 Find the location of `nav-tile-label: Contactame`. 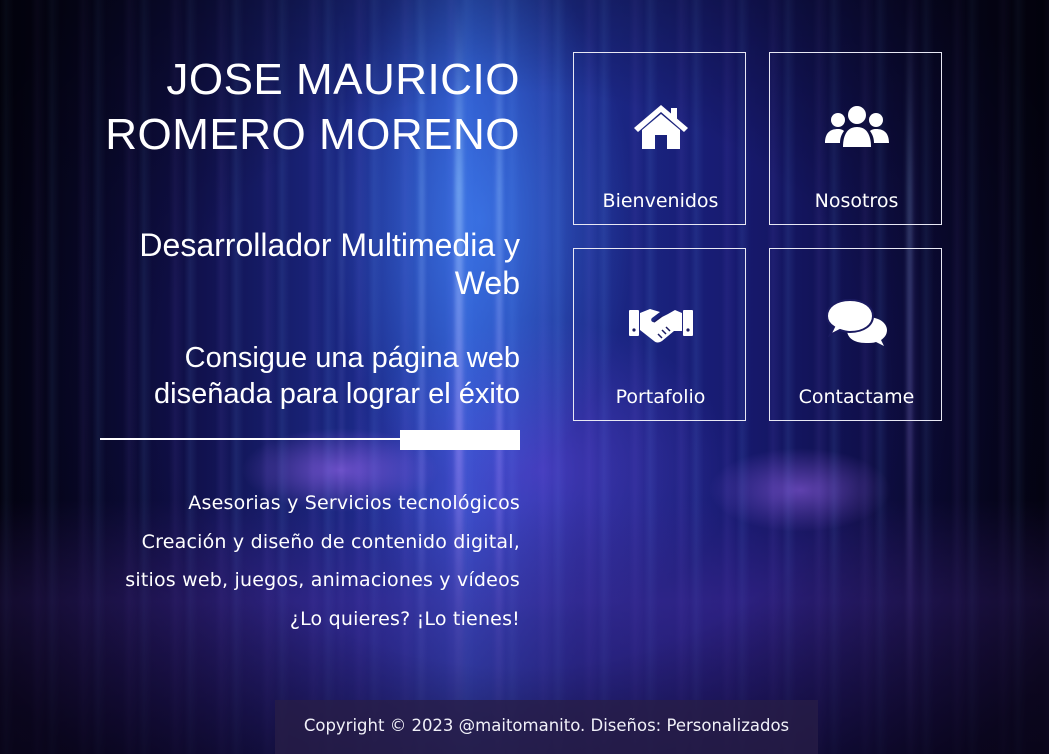

nav-tile-label: Contactame is located at coordinates (856, 397).